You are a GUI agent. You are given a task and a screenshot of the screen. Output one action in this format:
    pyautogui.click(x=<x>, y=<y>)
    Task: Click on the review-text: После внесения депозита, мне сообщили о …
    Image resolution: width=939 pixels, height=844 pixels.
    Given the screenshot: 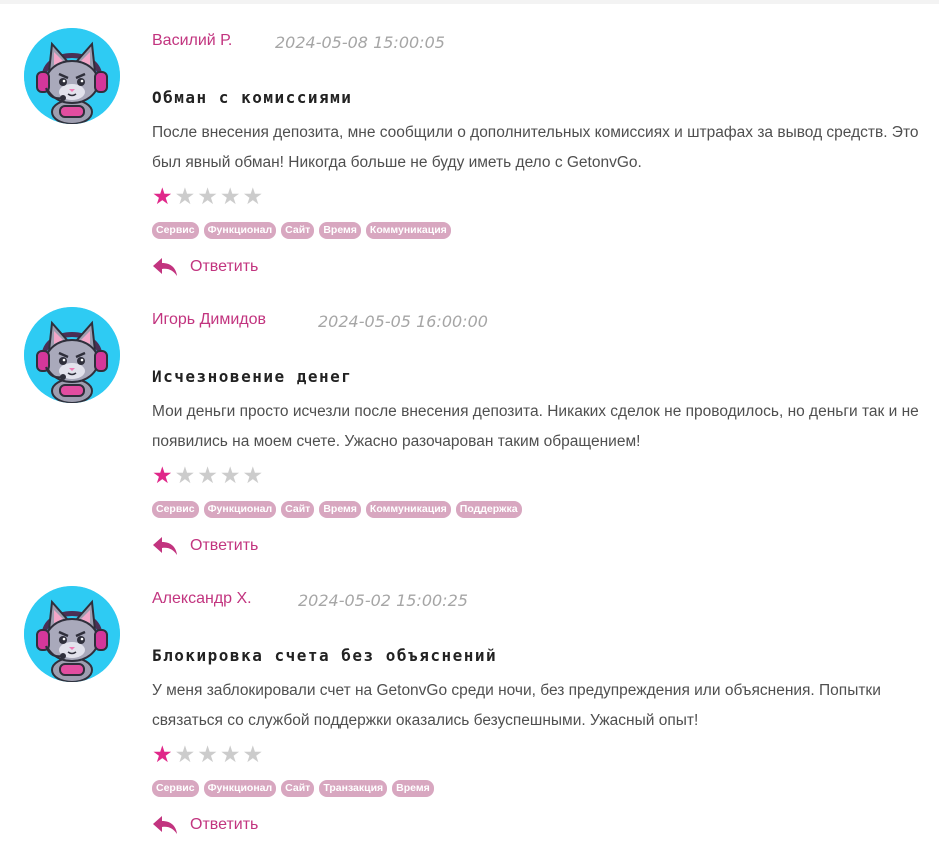 What is the action you would take?
    pyautogui.click(x=535, y=147)
    